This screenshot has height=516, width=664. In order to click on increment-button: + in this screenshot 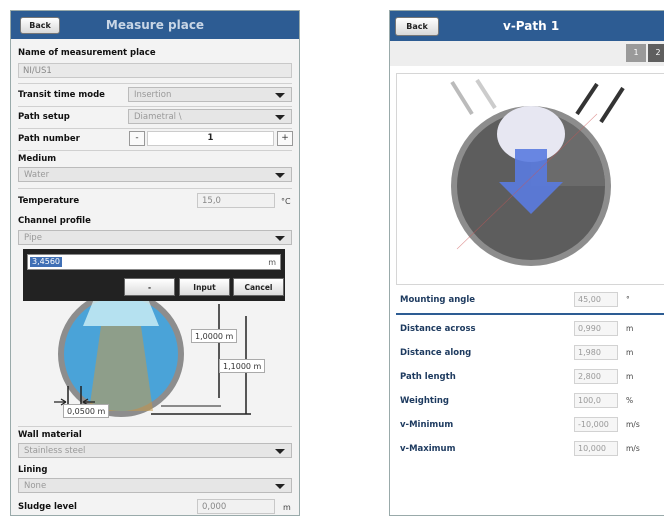, I will do `click(285, 138)`.